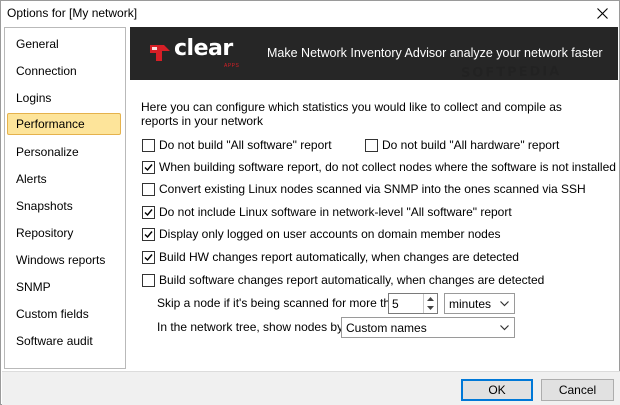  What do you see at coordinates (203, 48) in the screenshot?
I see `logo-wordmark: clear` at bounding box center [203, 48].